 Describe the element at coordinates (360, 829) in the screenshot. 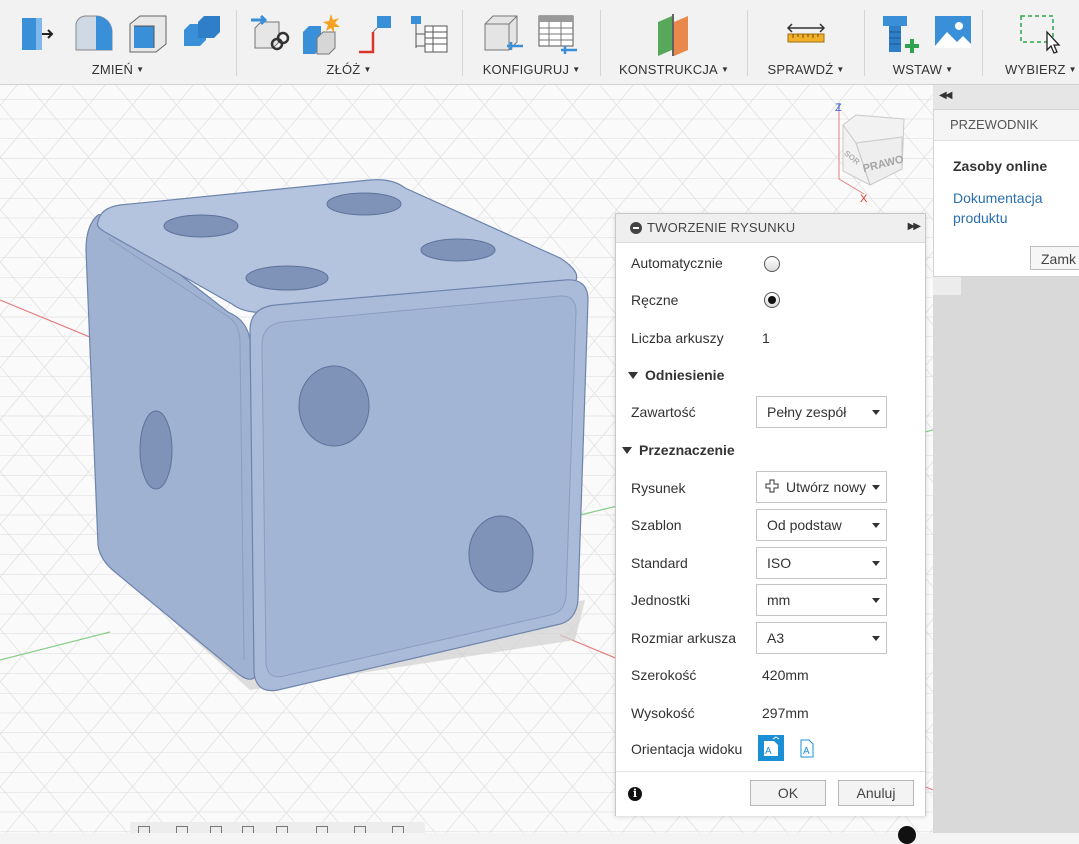

I see `grid-settings-icon` at that location.